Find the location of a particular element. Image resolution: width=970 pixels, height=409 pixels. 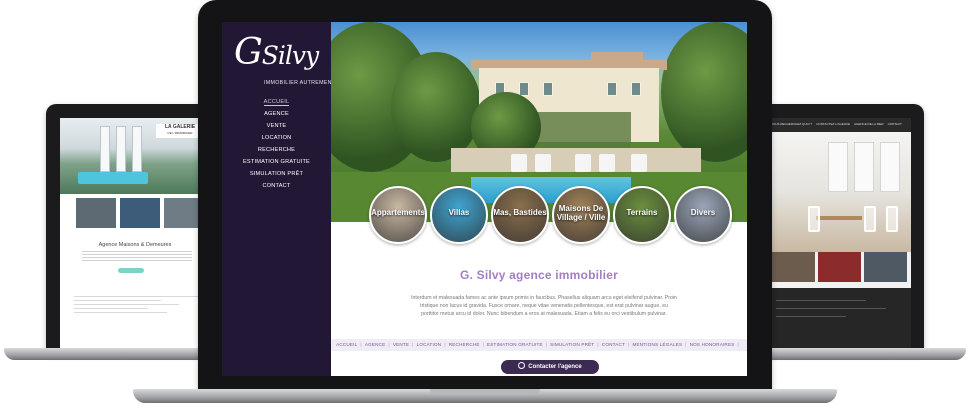

menu-item-simulation: SIMULATION PRÊT is located at coordinates (276, 174).